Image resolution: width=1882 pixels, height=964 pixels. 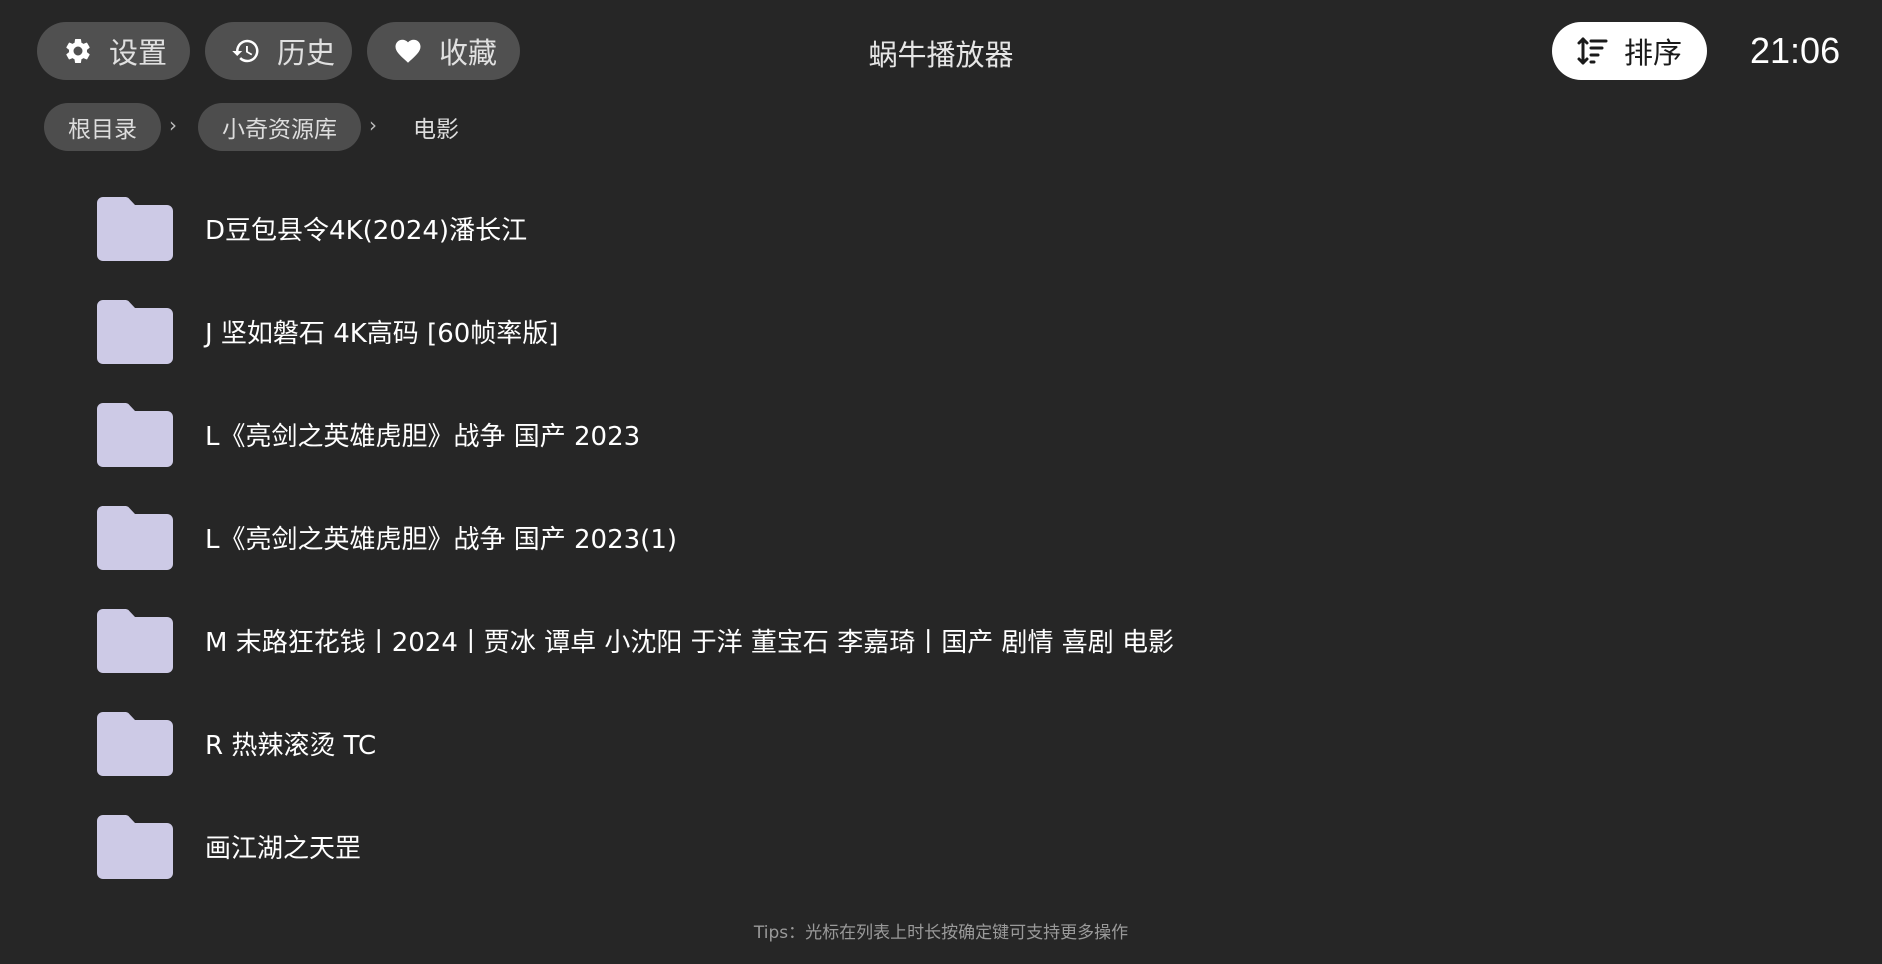 What do you see at coordinates (1593, 51) in the screenshot?
I see `sort-icon` at bounding box center [1593, 51].